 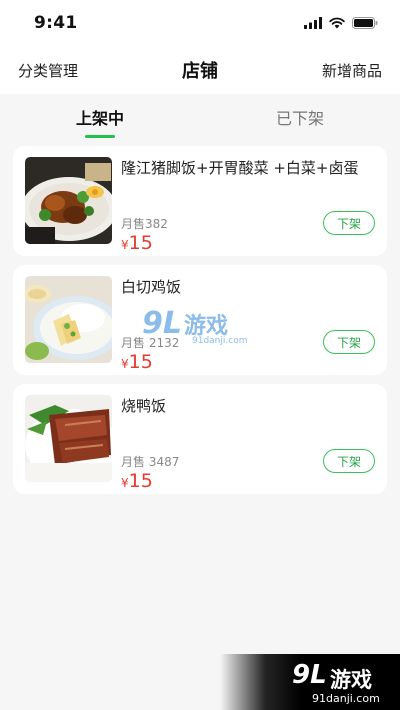 I want to click on product-name: 白切鸡饭, so click(x=151, y=287).